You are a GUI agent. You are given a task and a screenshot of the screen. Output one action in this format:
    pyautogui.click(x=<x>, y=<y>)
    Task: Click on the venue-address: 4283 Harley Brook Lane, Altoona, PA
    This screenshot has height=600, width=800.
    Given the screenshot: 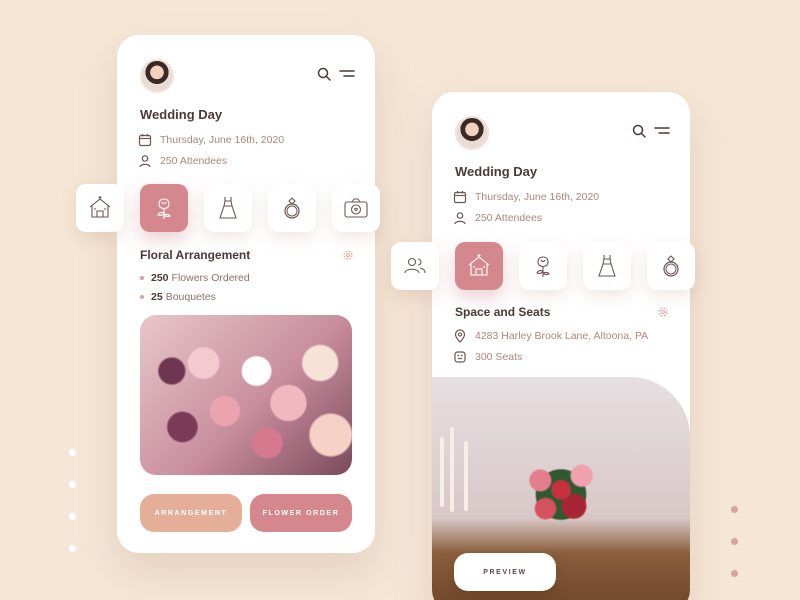 What is the action you would take?
    pyautogui.click(x=562, y=336)
    